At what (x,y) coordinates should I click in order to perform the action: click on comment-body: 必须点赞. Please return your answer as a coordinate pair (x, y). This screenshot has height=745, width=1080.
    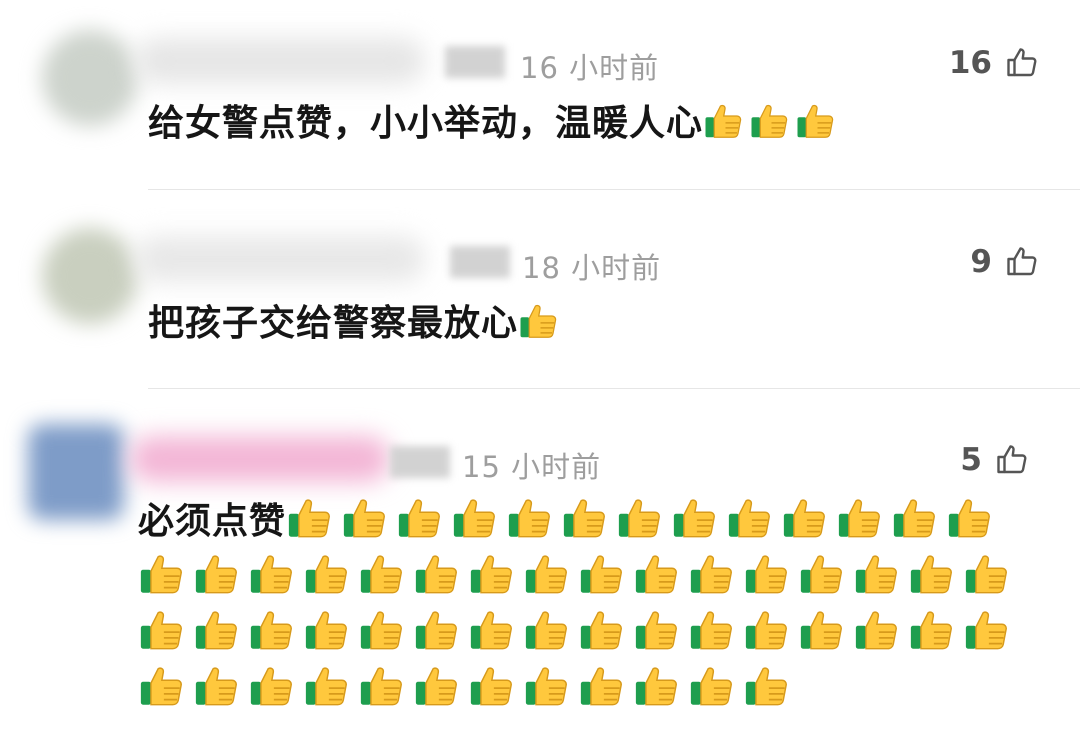
    Looking at the image, I should click on (212, 521).